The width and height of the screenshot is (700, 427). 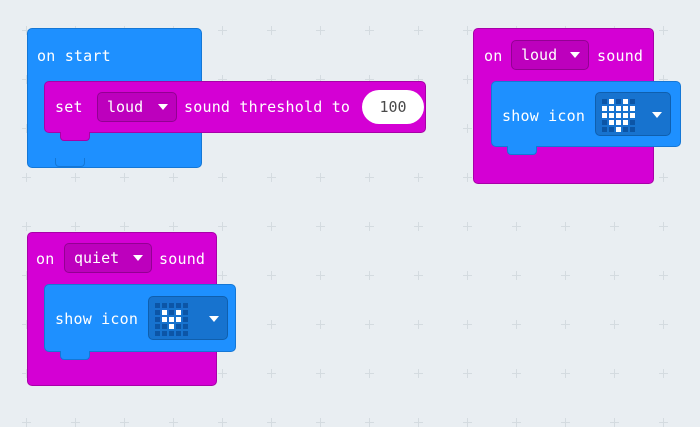 I want to click on quiet-sound-dropdown: quiet, so click(x=108, y=258).